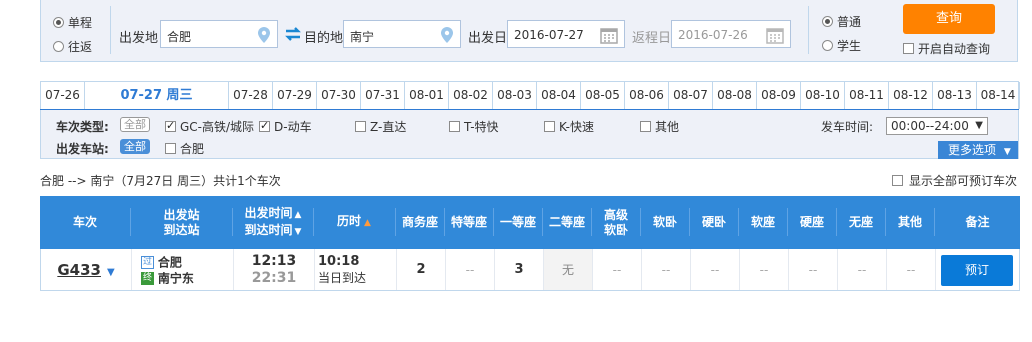 The image size is (1032, 342). What do you see at coordinates (209, 126) in the screenshot?
I see `train-type-option: GC-高铁/城际` at bounding box center [209, 126].